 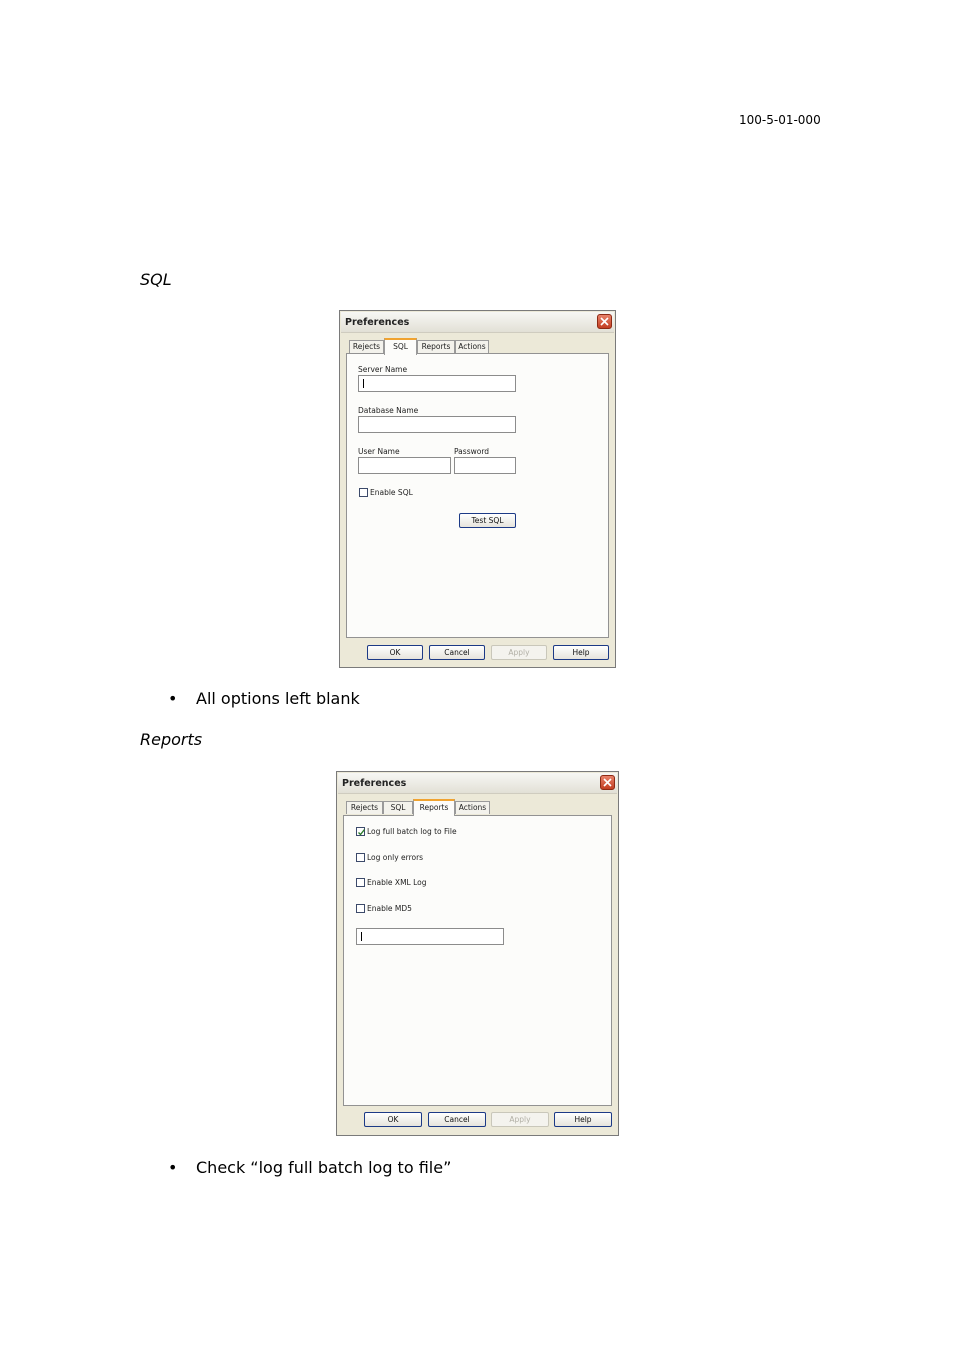 What do you see at coordinates (395, 857) in the screenshot?
I see `log-only-errors-label: Log only errors` at bounding box center [395, 857].